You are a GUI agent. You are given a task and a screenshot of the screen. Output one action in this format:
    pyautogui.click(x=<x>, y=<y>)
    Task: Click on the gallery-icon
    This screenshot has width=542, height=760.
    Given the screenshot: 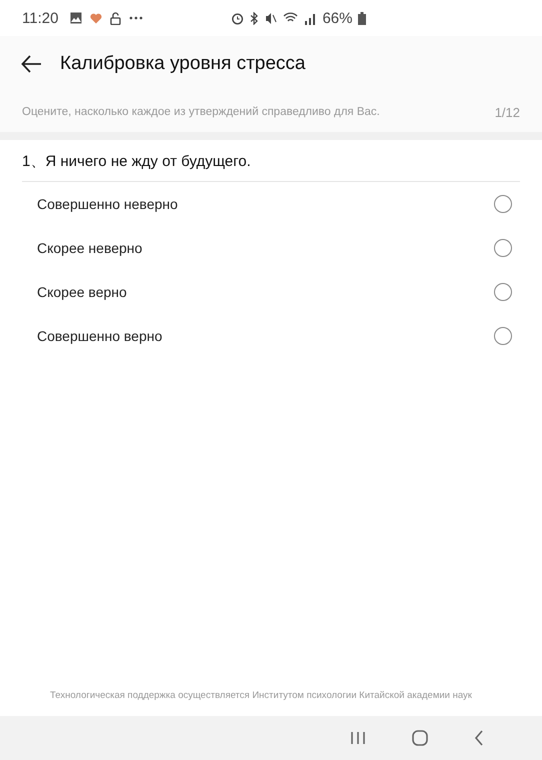 What is the action you would take?
    pyautogui.click(x=76, y=18)
    